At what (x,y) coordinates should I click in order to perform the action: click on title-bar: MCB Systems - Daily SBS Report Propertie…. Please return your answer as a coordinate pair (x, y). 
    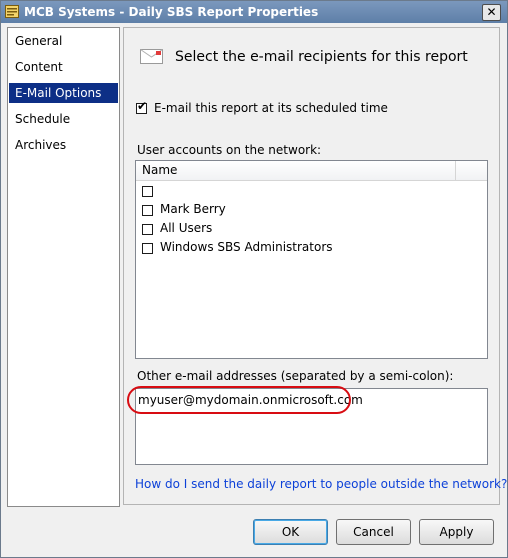
    Looking at the image, I should click on (254, 12).